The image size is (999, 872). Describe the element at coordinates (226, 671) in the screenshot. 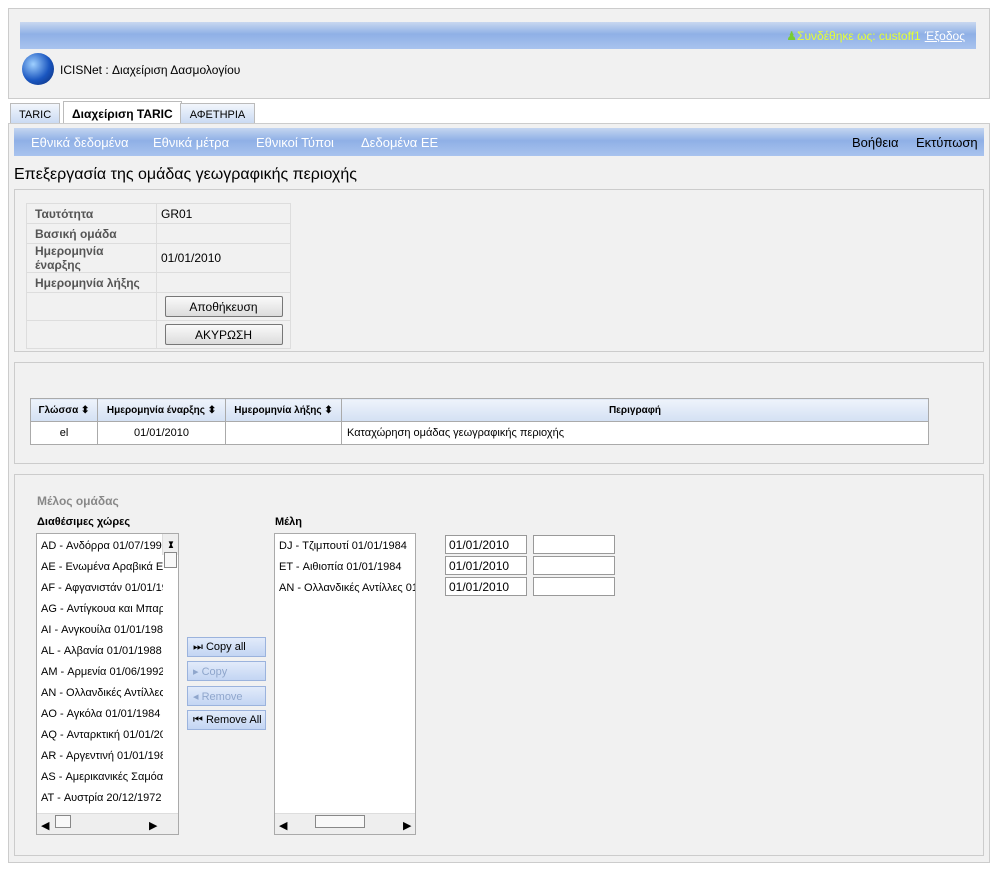

I see `copy-button: ▸ Copy` at that location.